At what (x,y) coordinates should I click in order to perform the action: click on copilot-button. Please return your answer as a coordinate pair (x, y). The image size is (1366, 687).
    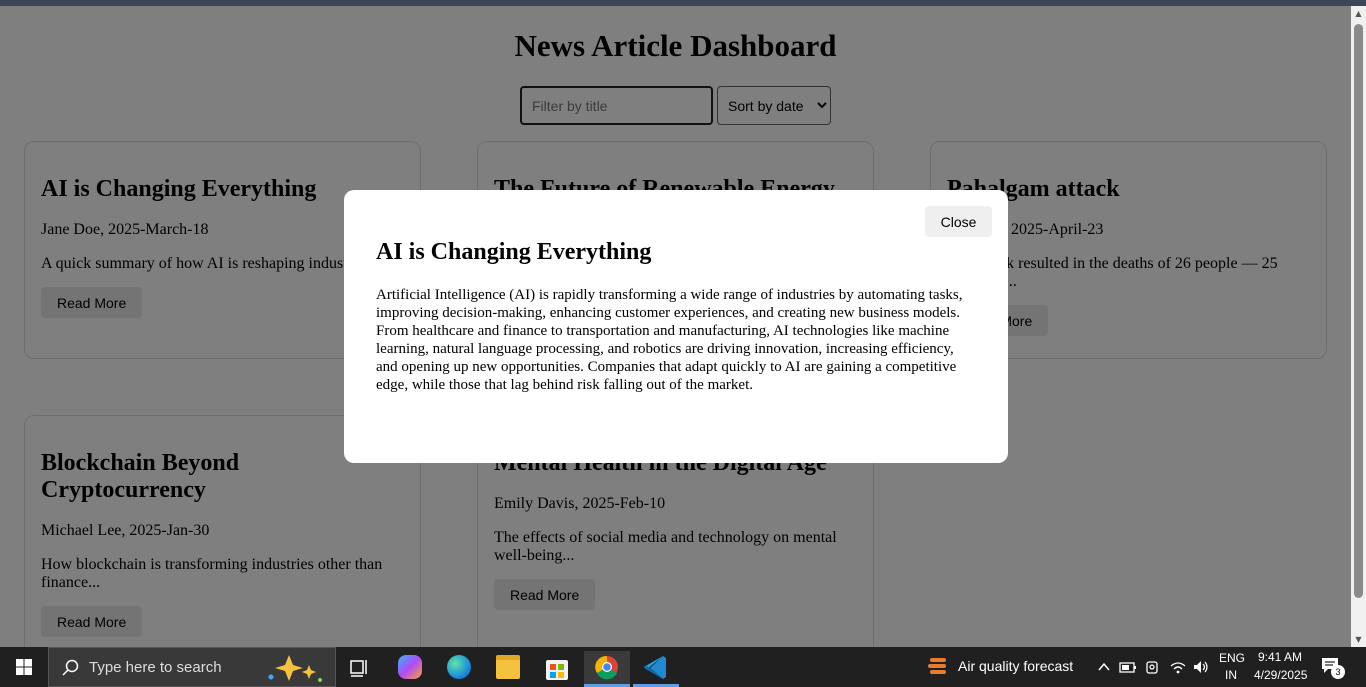
    Looking at the image, I should click on (410, 669).